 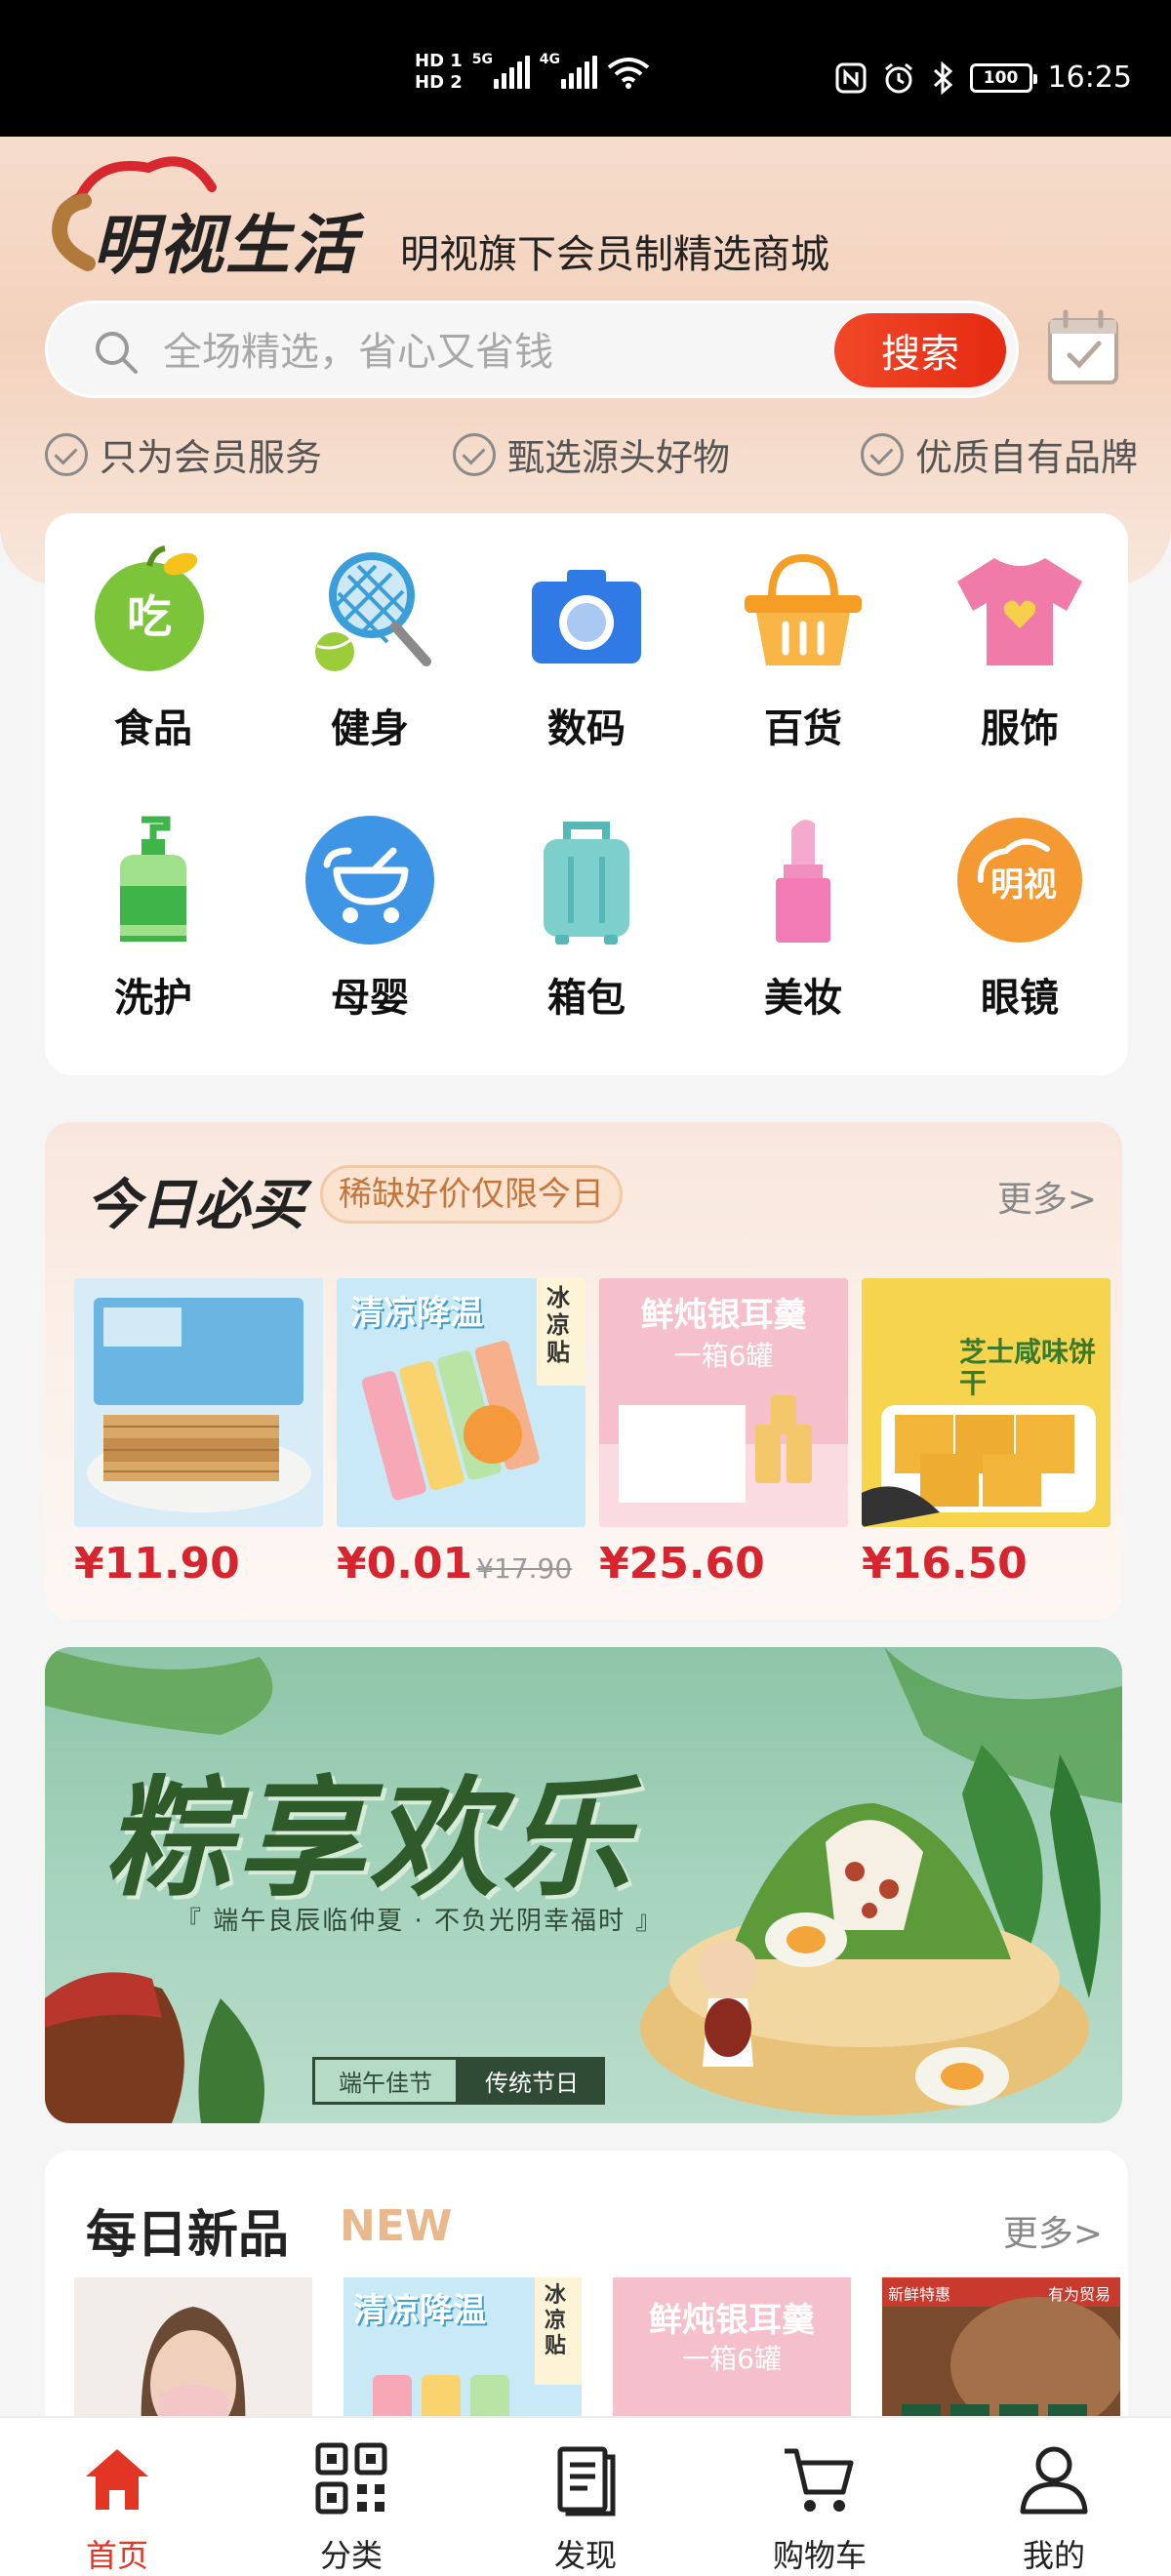 What do you see at coordinates (586, 2481) in the screenshot?
I see `document-icon` at bounding box center [586, 2481].